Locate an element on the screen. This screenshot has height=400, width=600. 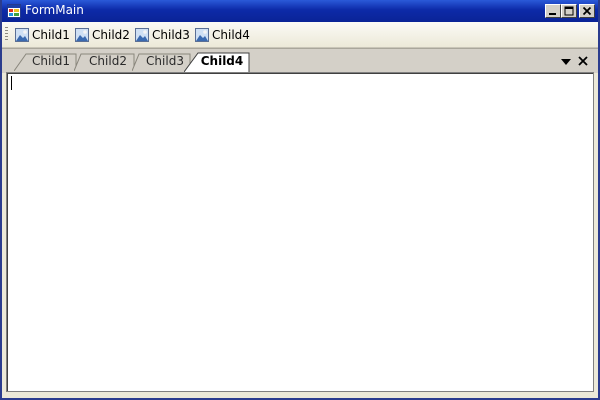
title-bar: FormMain is located at coordinates (300, 11).